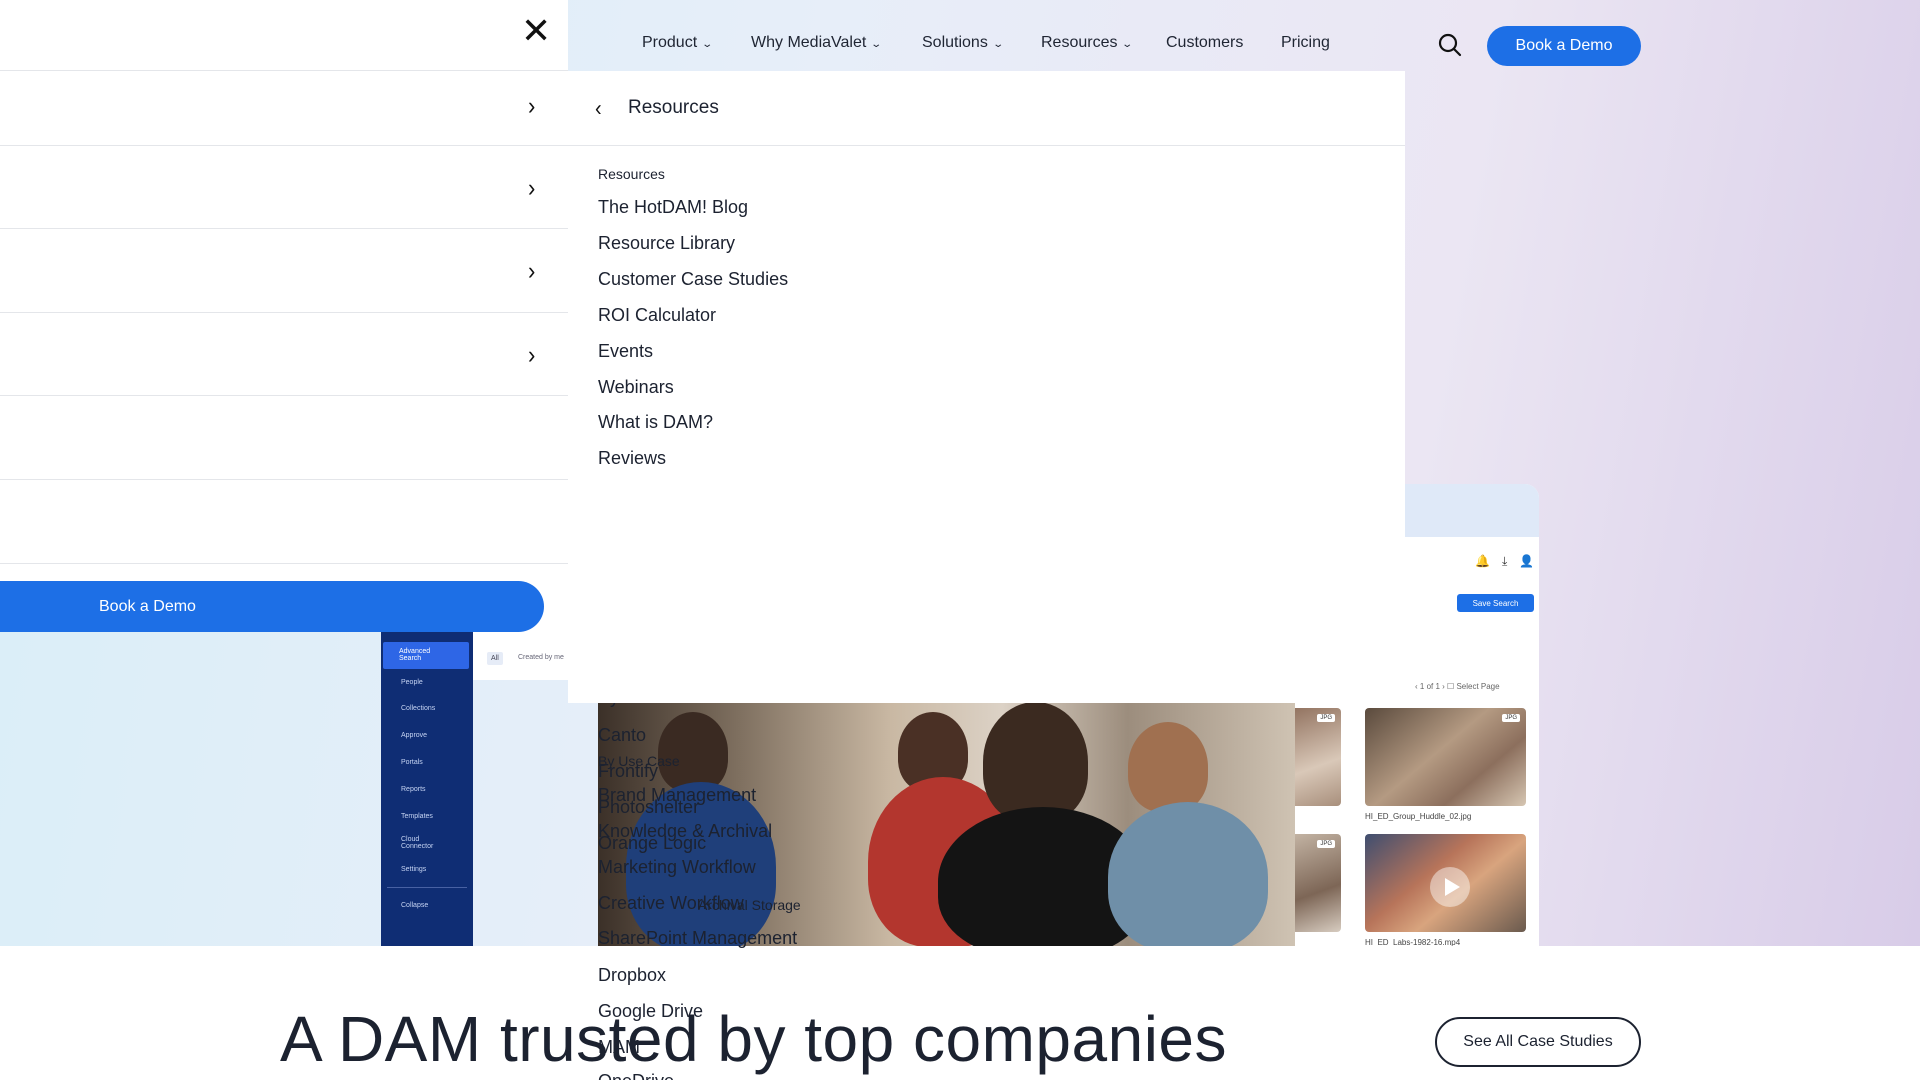 The width and height of the screenshot is (1920, 1080). What do you see at coordinates (1422, 686) in the screenshot?
I see `pager-number: 1` at bounding box center [1422, 686].